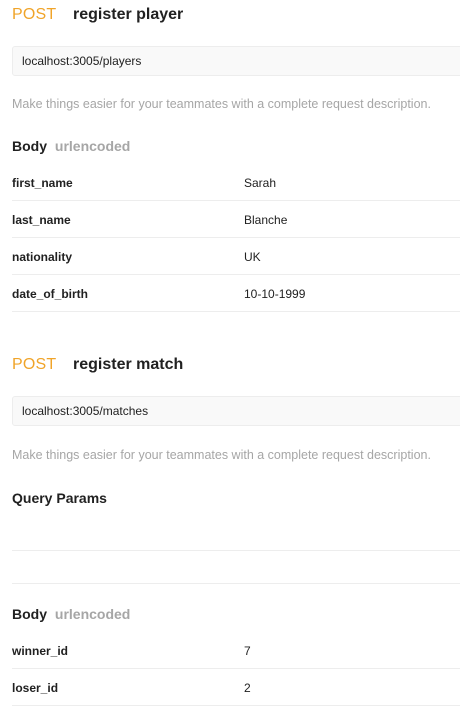 This screenshot has width=460, height=715. I want to click on request-header: POST register match, so click(236, 367).